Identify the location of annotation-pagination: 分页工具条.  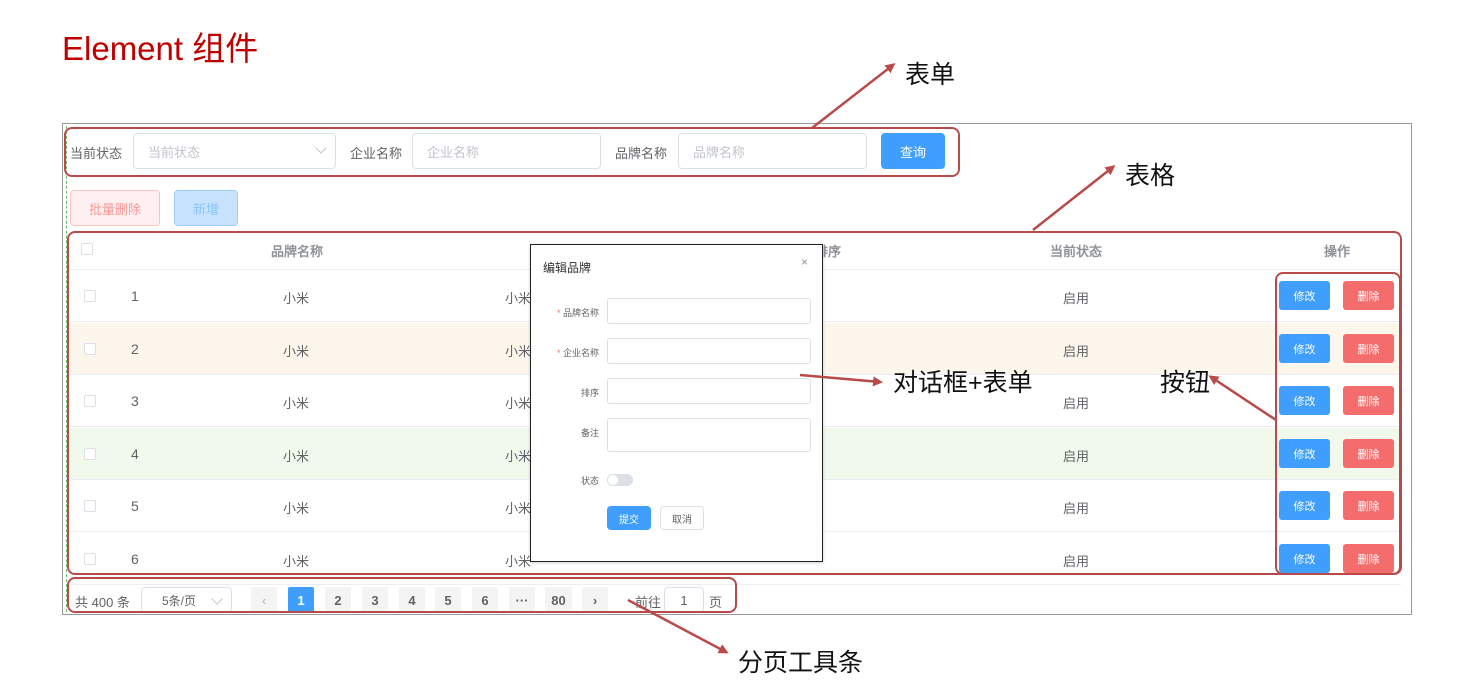
(801, 663).